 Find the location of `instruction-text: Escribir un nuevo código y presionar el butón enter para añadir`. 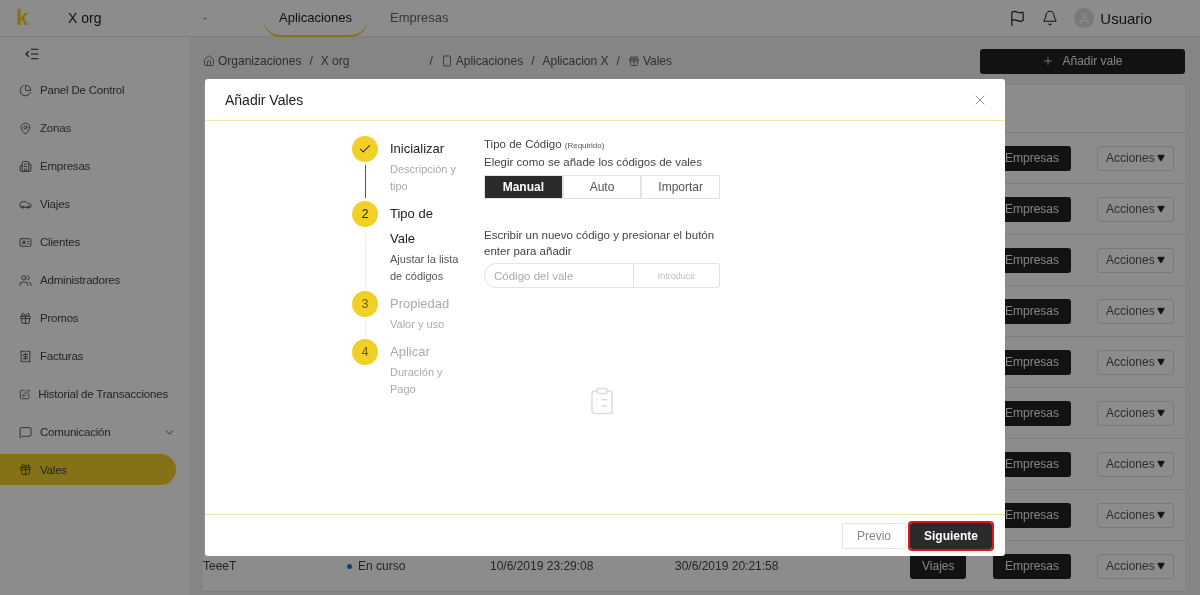

instruction-text: Escribir un nuevo código y presionar el butón enter para añadir is located at coordinates (600, 243).